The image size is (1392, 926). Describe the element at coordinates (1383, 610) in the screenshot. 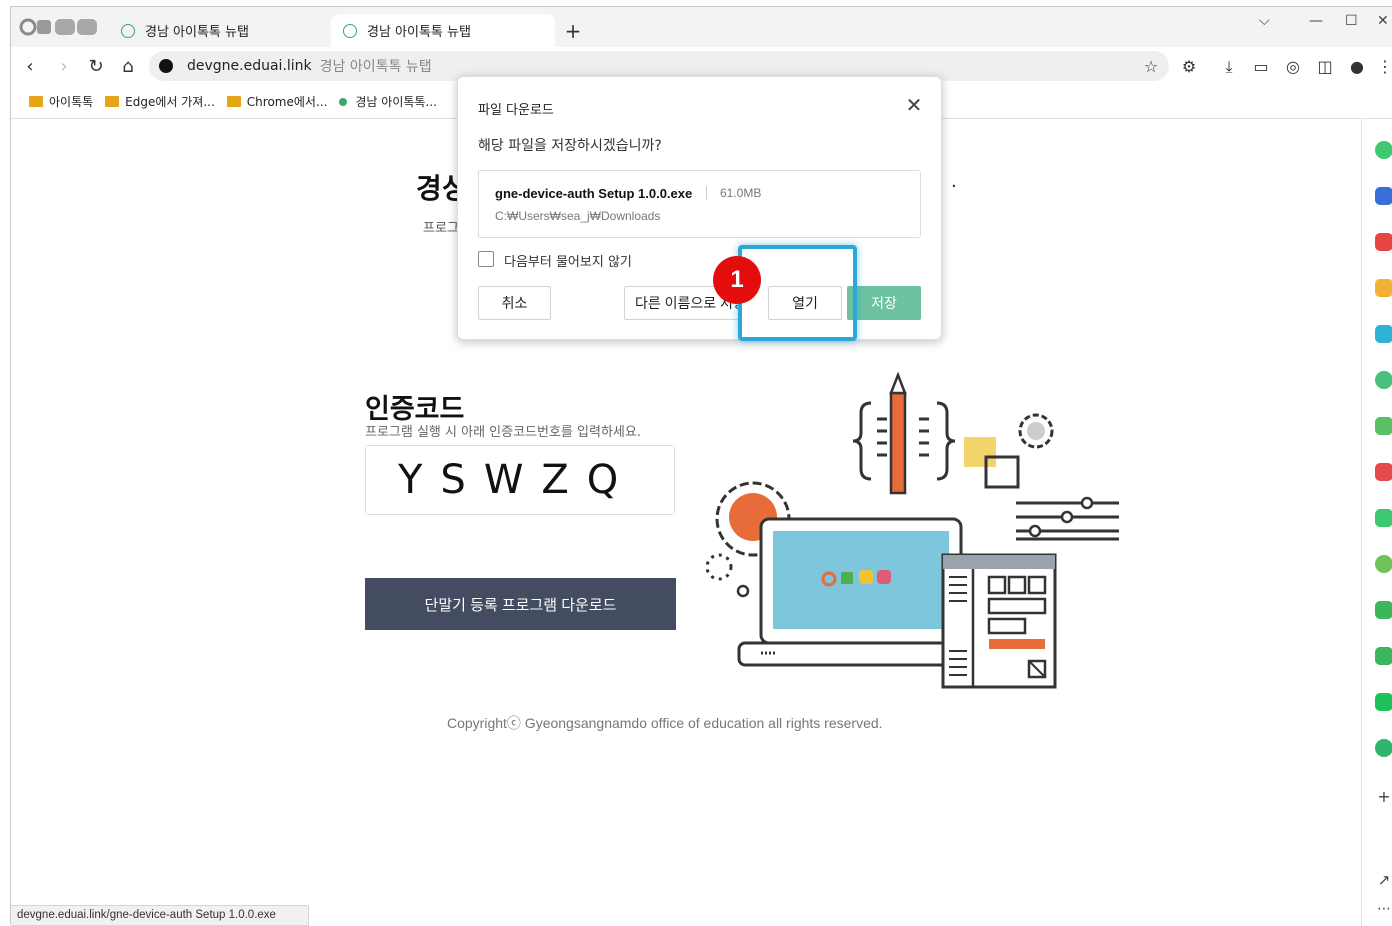

I see `blog-icon` at that location.